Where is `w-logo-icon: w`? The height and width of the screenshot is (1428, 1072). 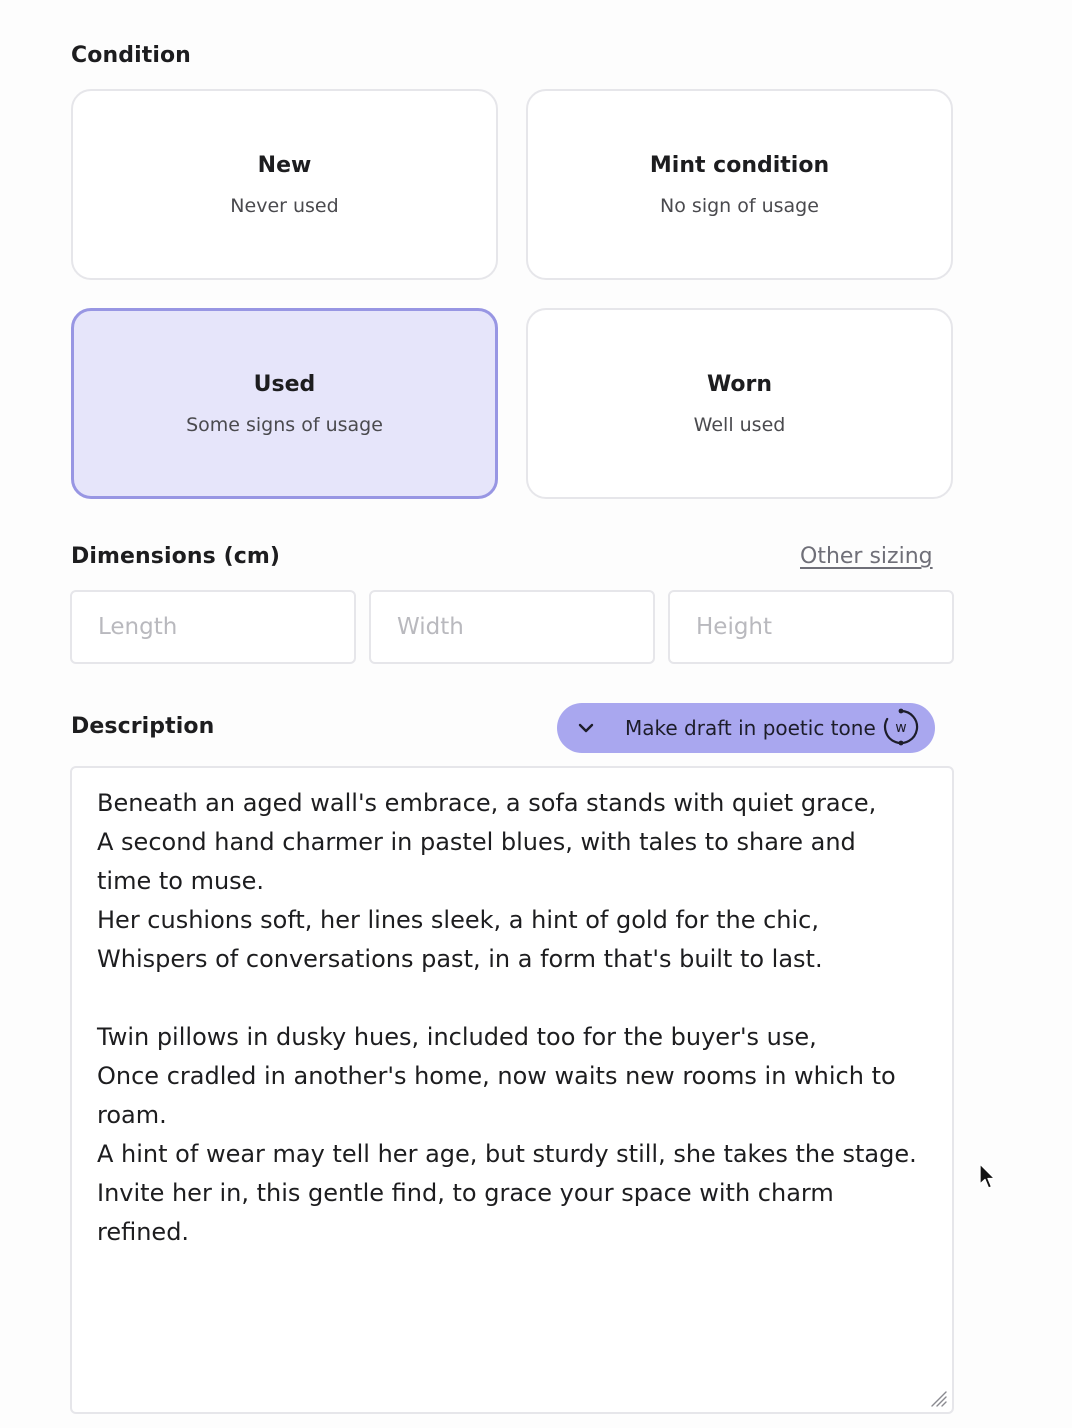 w-logo-icon: w is located at coordinates (901, 727).